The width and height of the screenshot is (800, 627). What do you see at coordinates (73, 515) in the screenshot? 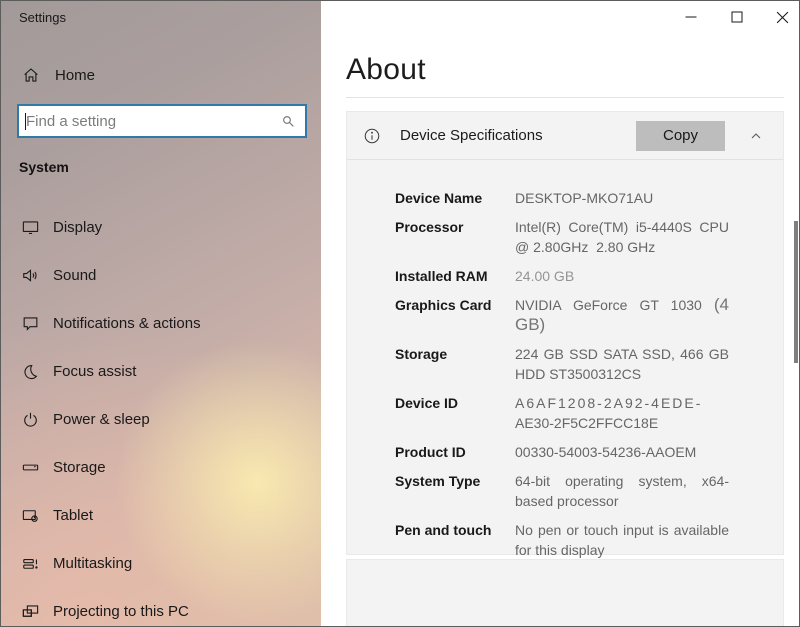
I see `sidebar-item-label: Tablet` at bounding box center [73, 515].